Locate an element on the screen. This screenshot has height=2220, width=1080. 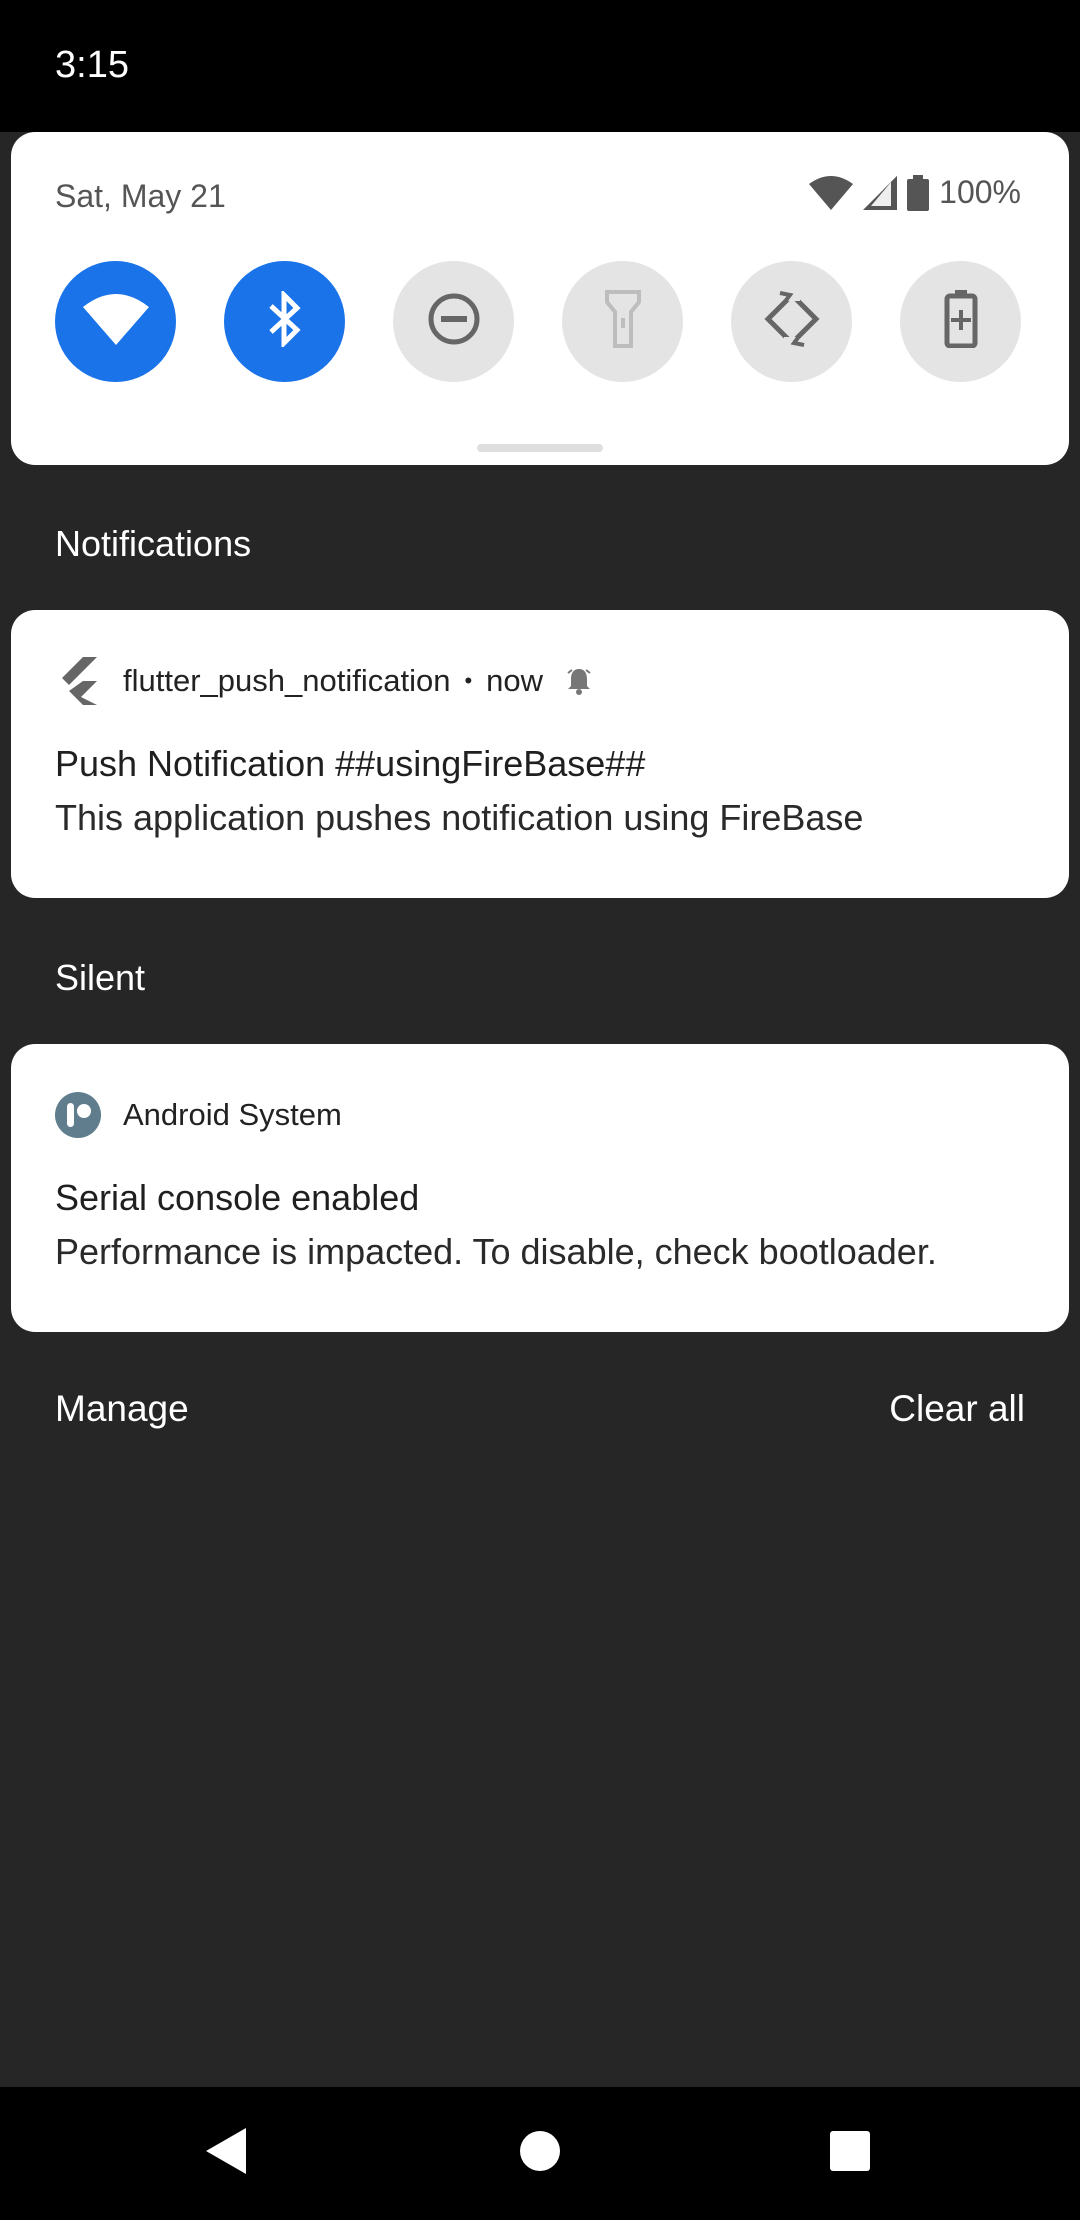
status-time: 3:15 is located at coordinates (92, 65).